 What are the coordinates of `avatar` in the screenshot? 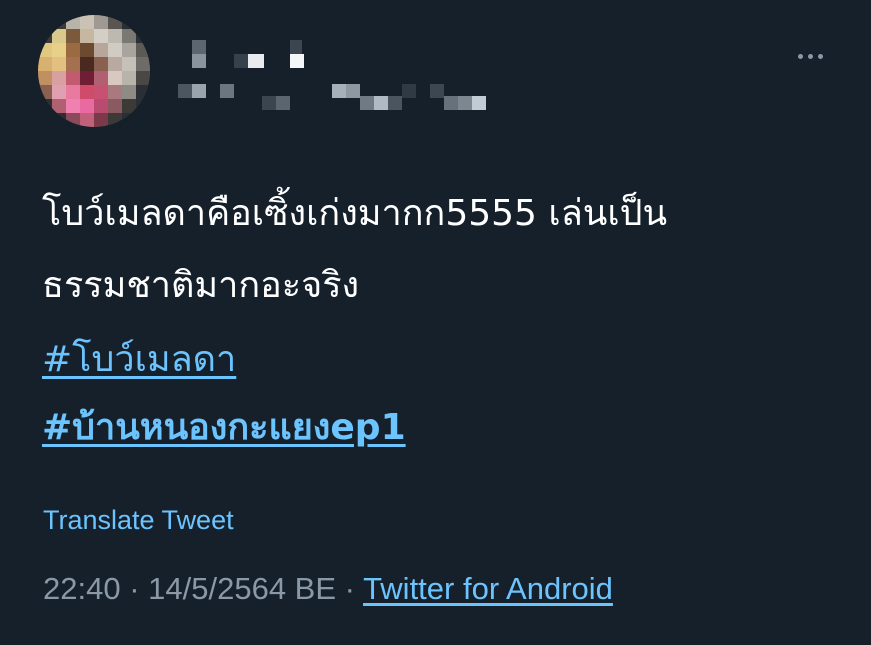 It's located at (94, 71).